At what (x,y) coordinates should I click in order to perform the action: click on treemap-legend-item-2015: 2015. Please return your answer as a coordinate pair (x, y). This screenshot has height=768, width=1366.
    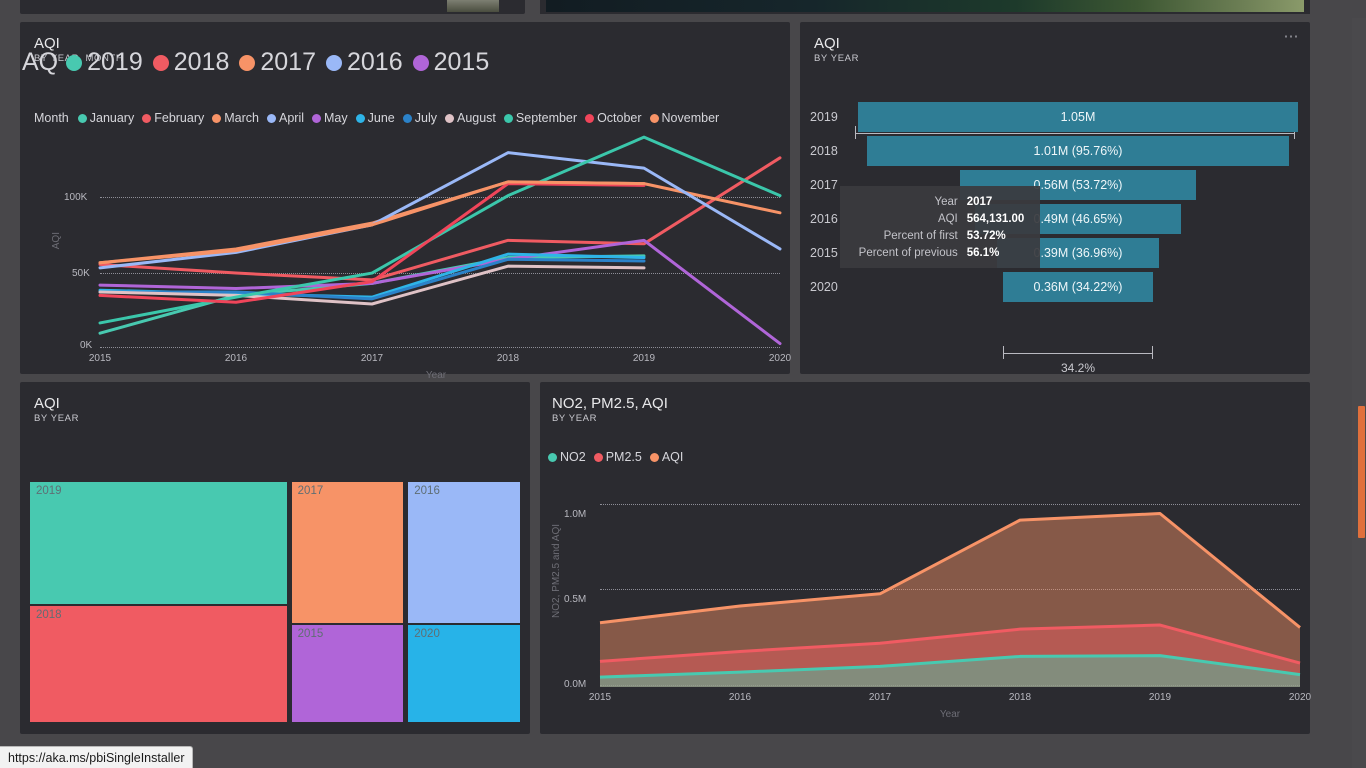
    Looking at the image, I should click on (450, 62).